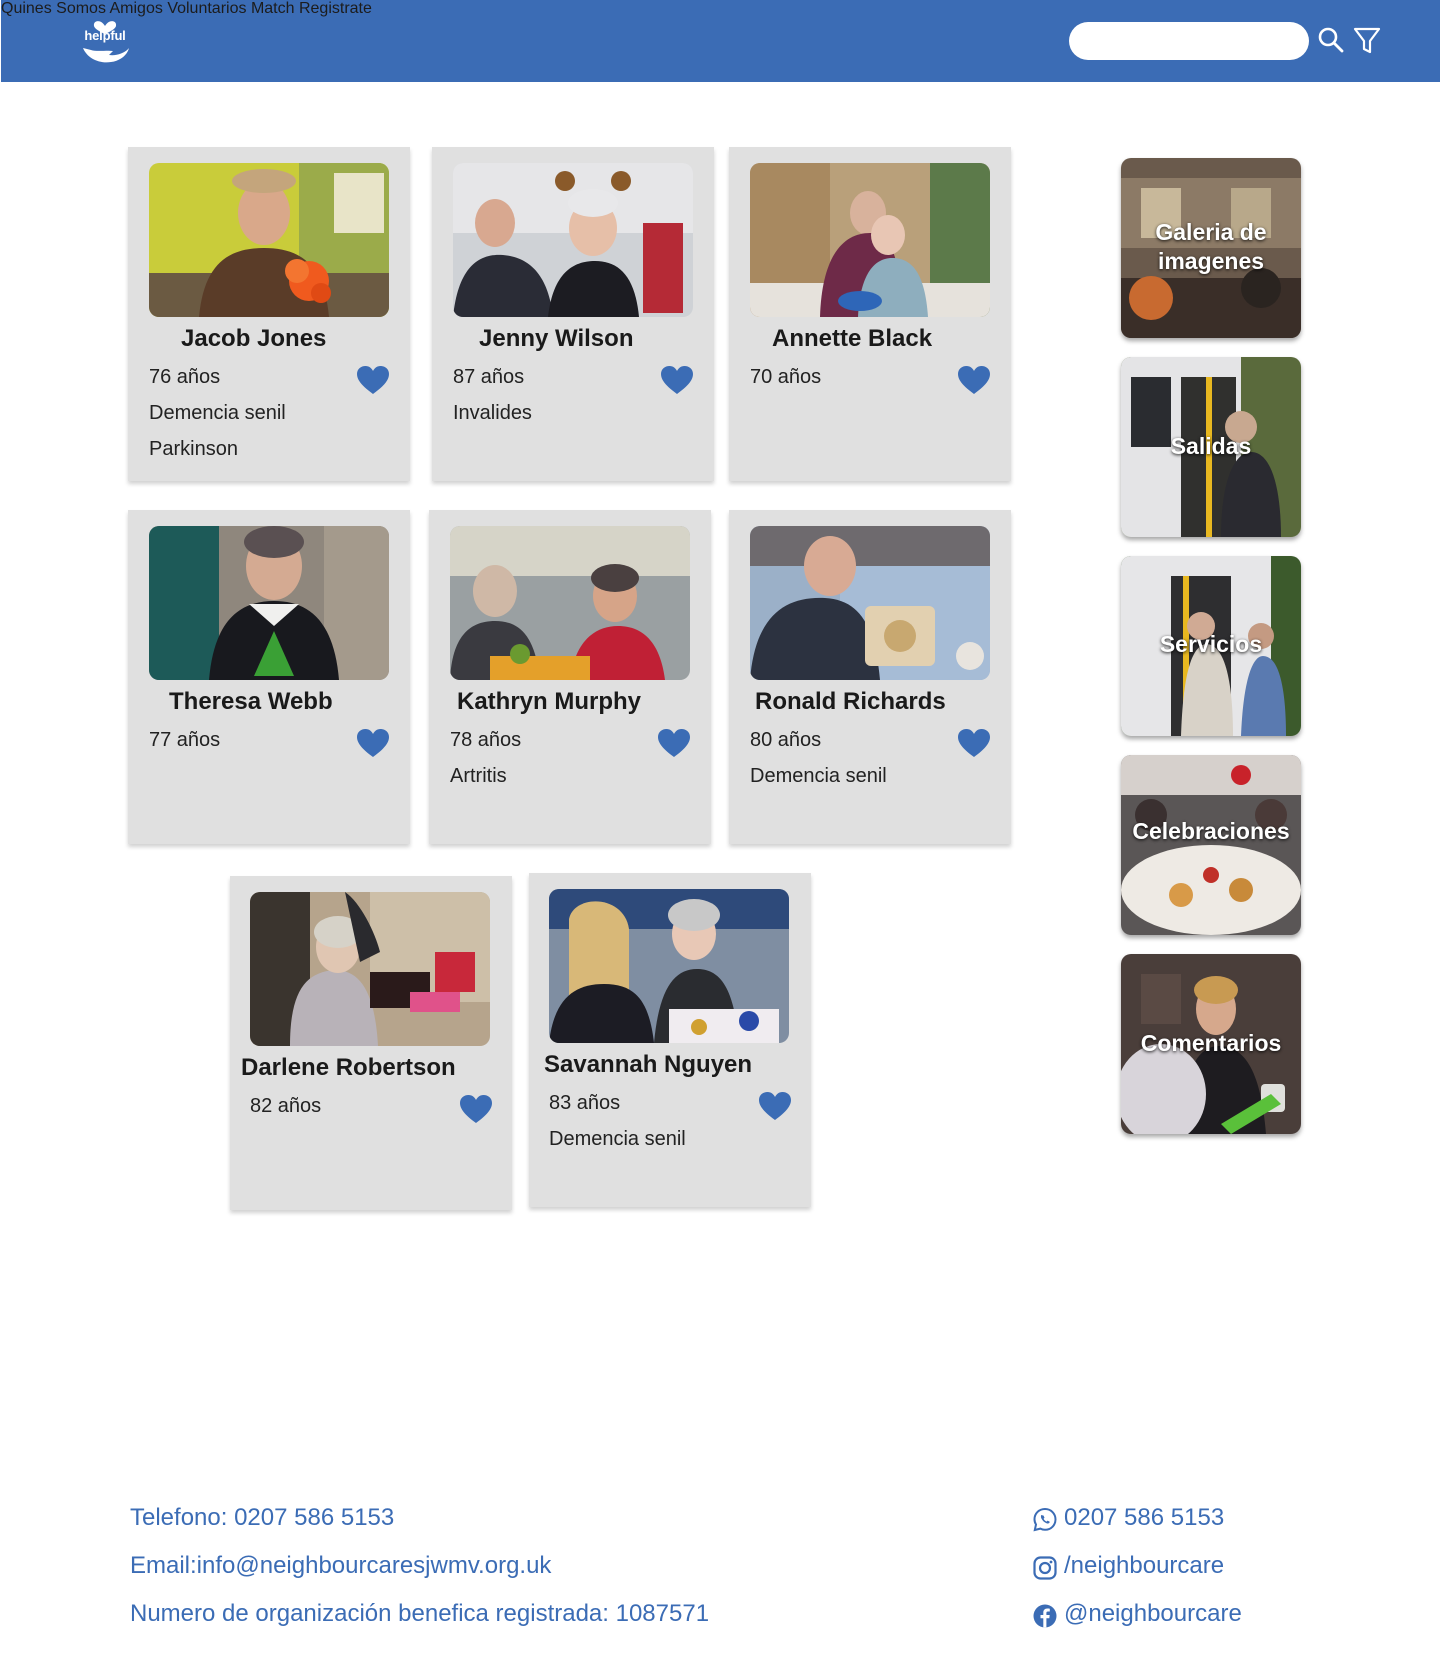 This screenshot has height=1673, width=1440. What do you see at coordinates (273, 8) in the screenshot?
I see `nav-match: Match` at bounding box center [273, 8].